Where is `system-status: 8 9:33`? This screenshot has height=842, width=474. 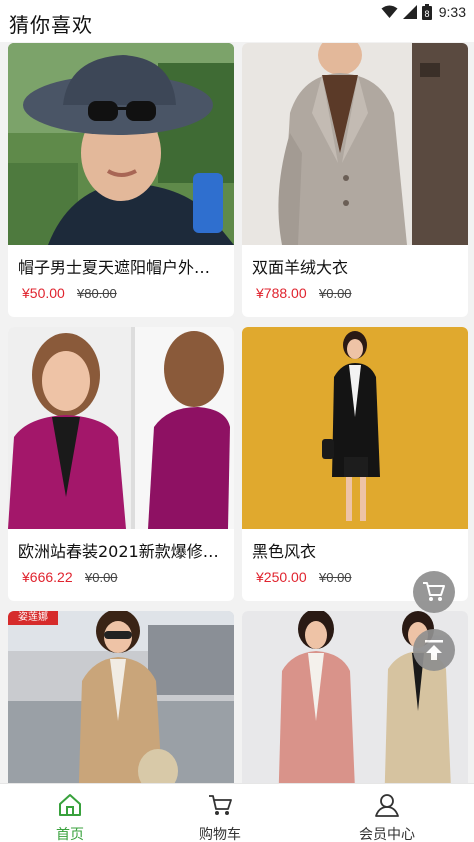 system-status: 8 9:33 is located at coordinates (423, 12).